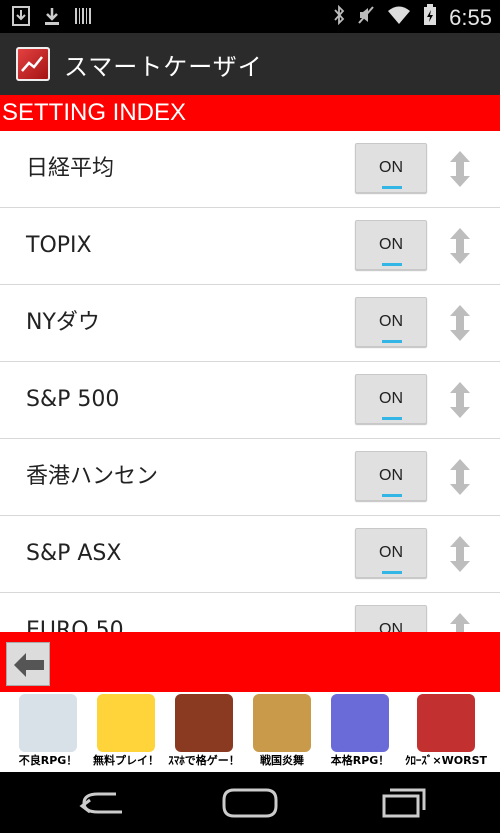  Describe the element at coordinates (250, 662) in the screenshot. I see `bottom-toolbar` at that location.